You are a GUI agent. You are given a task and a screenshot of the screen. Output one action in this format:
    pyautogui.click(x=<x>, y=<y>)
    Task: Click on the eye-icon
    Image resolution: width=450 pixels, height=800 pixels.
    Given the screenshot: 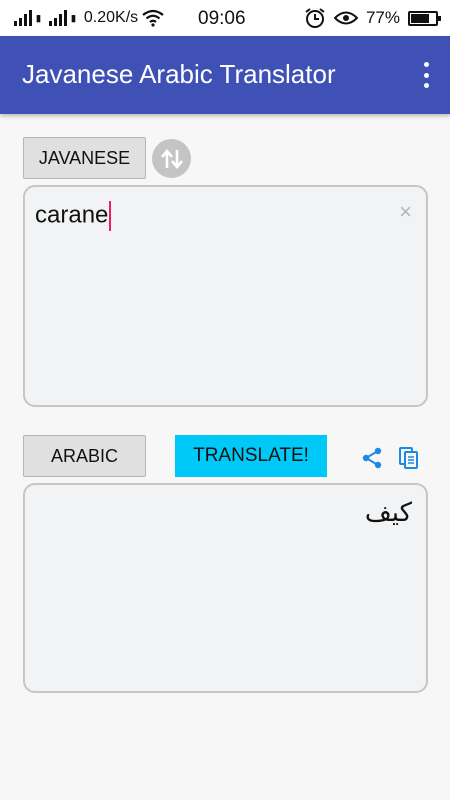 What is the action you would take?
    pyautogui.click(x=345, y=18)
    